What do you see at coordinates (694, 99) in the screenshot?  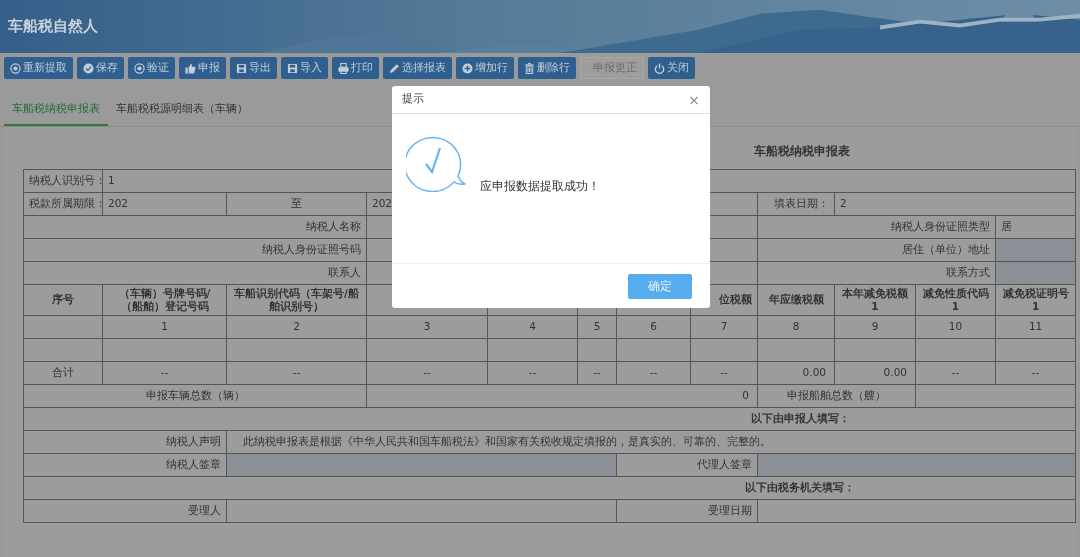 I see `close-button: ×` at bounding box center [694, 99].